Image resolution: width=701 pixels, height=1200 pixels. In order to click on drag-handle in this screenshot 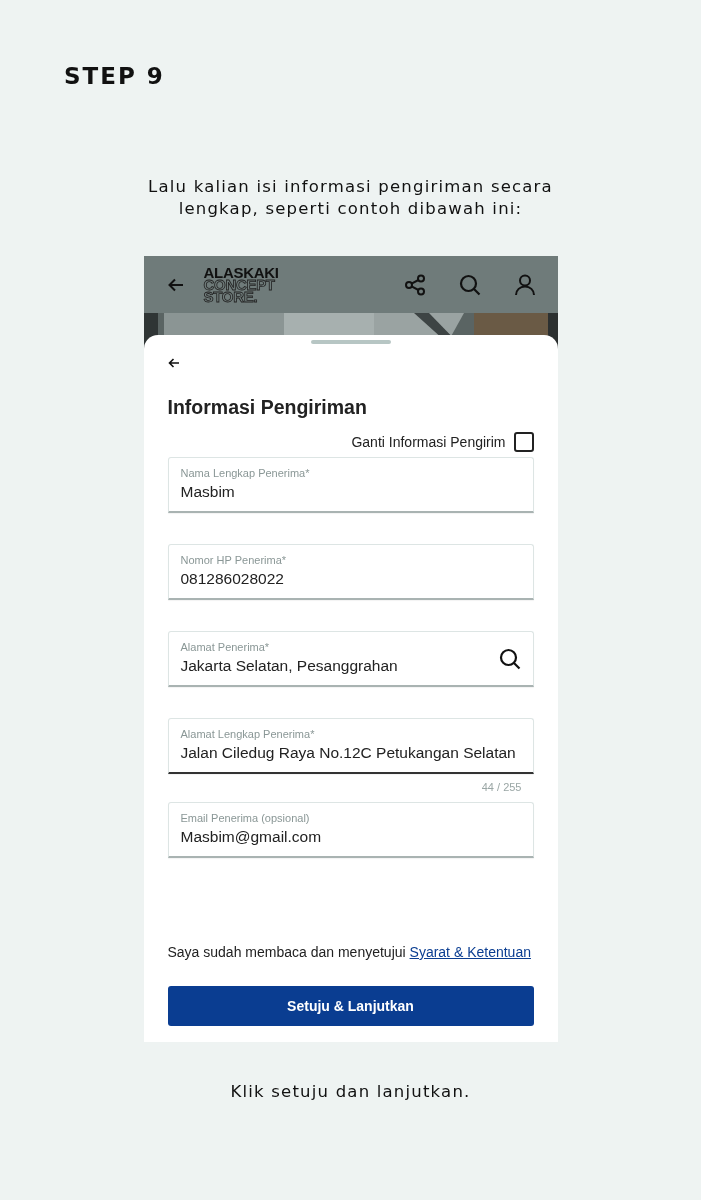, I will do `click(350, 342)`.